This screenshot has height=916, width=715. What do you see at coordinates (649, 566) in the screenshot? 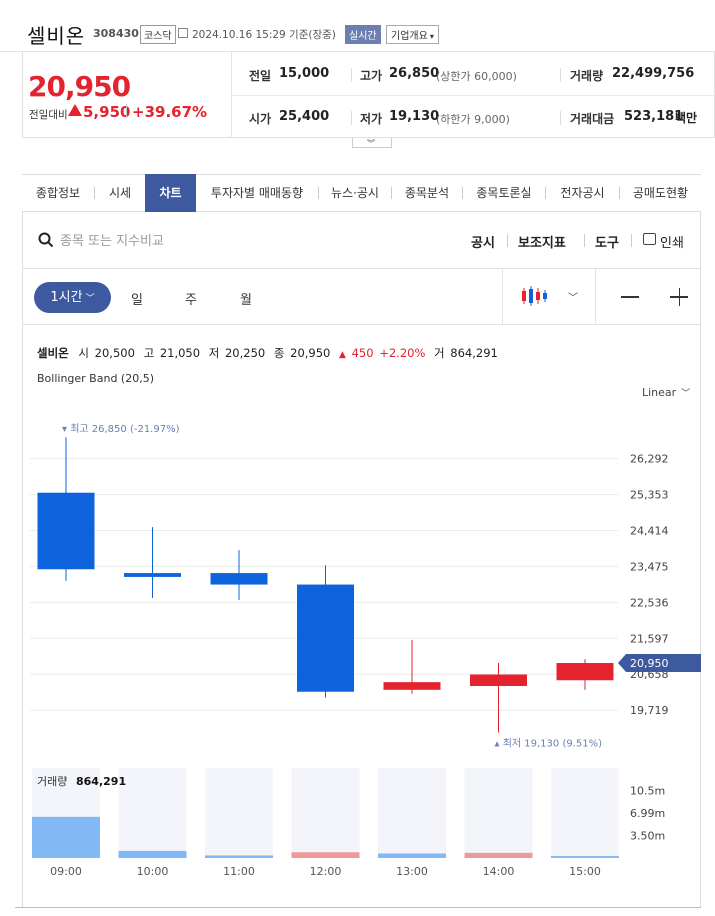
I see `y-tick-label: 23,475` at bounding box center [649, 566].